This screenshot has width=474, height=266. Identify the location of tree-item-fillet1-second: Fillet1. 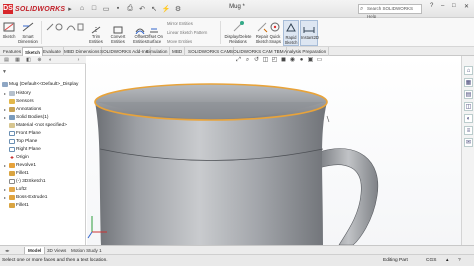
(16, 205).